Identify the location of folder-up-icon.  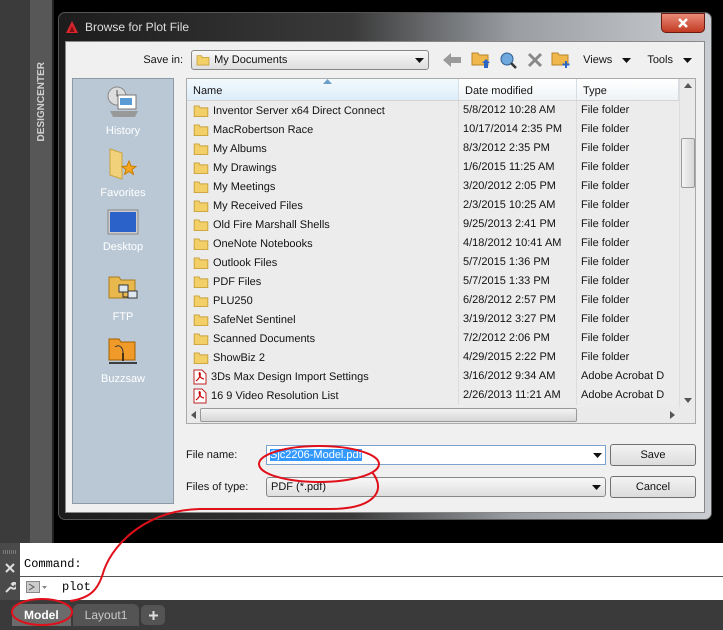
(481, 60).